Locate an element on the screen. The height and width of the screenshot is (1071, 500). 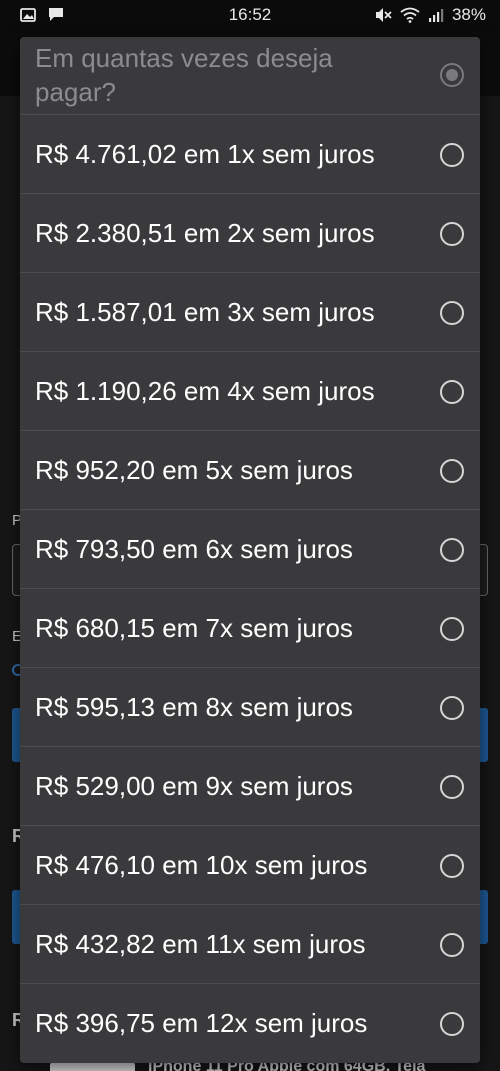
installment-option: R$ 680,15 em 7x sem juros is located at coordinates (250, 628).